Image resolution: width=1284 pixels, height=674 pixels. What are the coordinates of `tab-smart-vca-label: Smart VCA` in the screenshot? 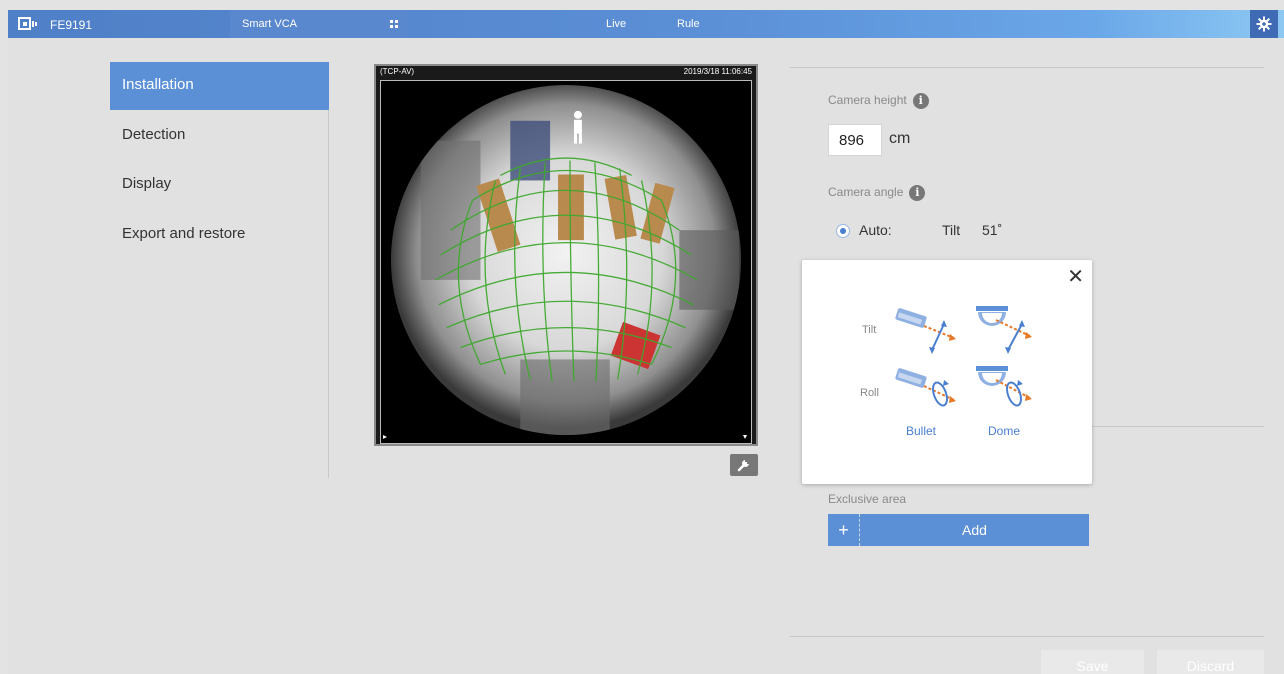 It's located at (270, 24).